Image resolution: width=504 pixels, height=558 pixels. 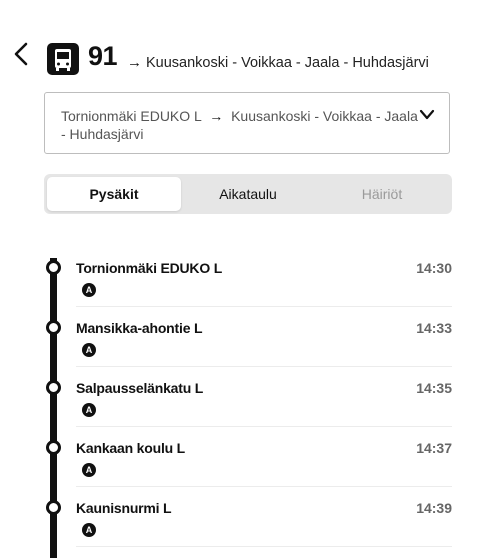 What do you see at coordinates (427, 115) in the screenshot?
I see `chevron-down-icon` at bounding box center [427, 115].